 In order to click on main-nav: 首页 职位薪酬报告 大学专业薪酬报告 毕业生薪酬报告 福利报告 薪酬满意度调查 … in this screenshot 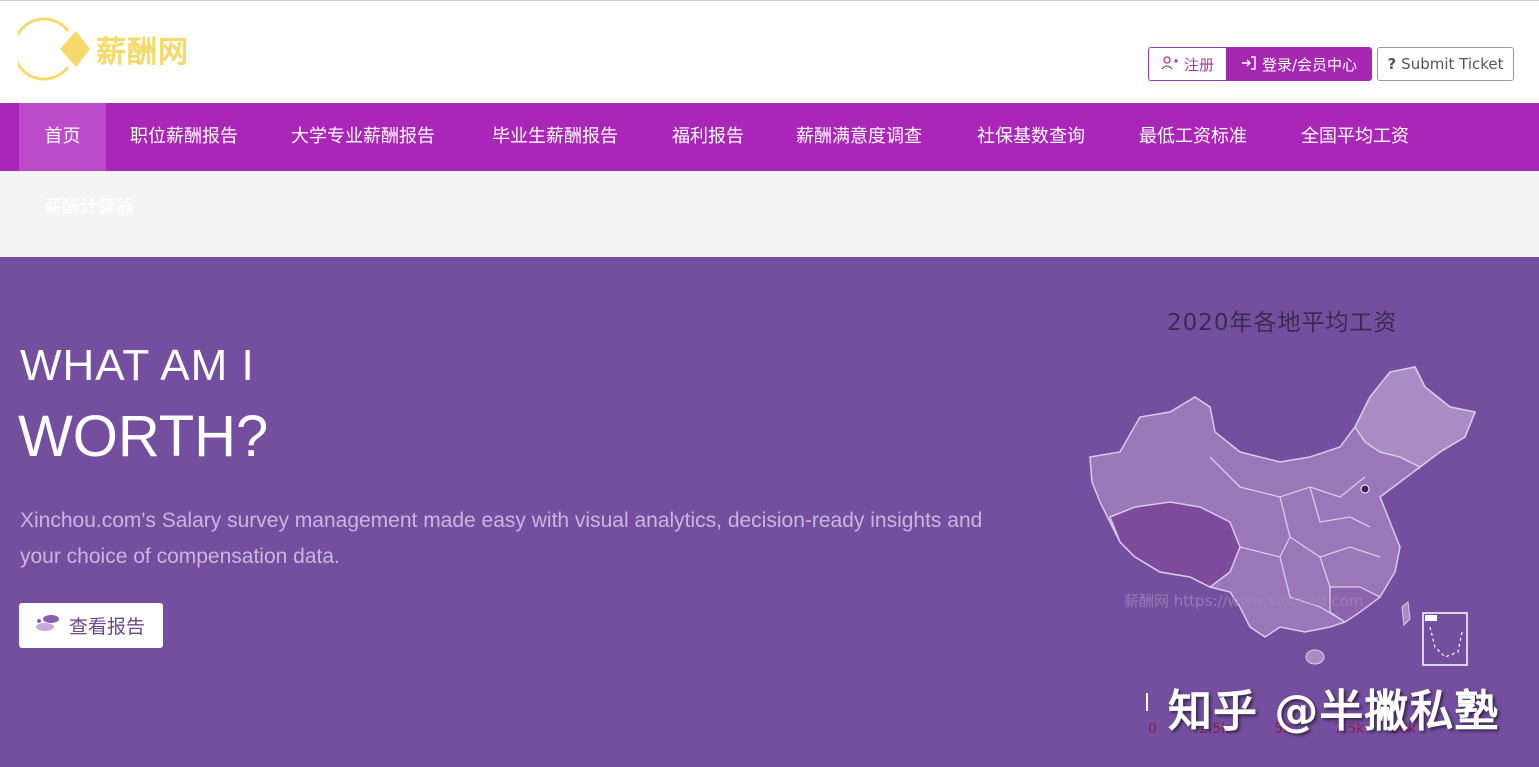, I will do `click(769, 137)`.